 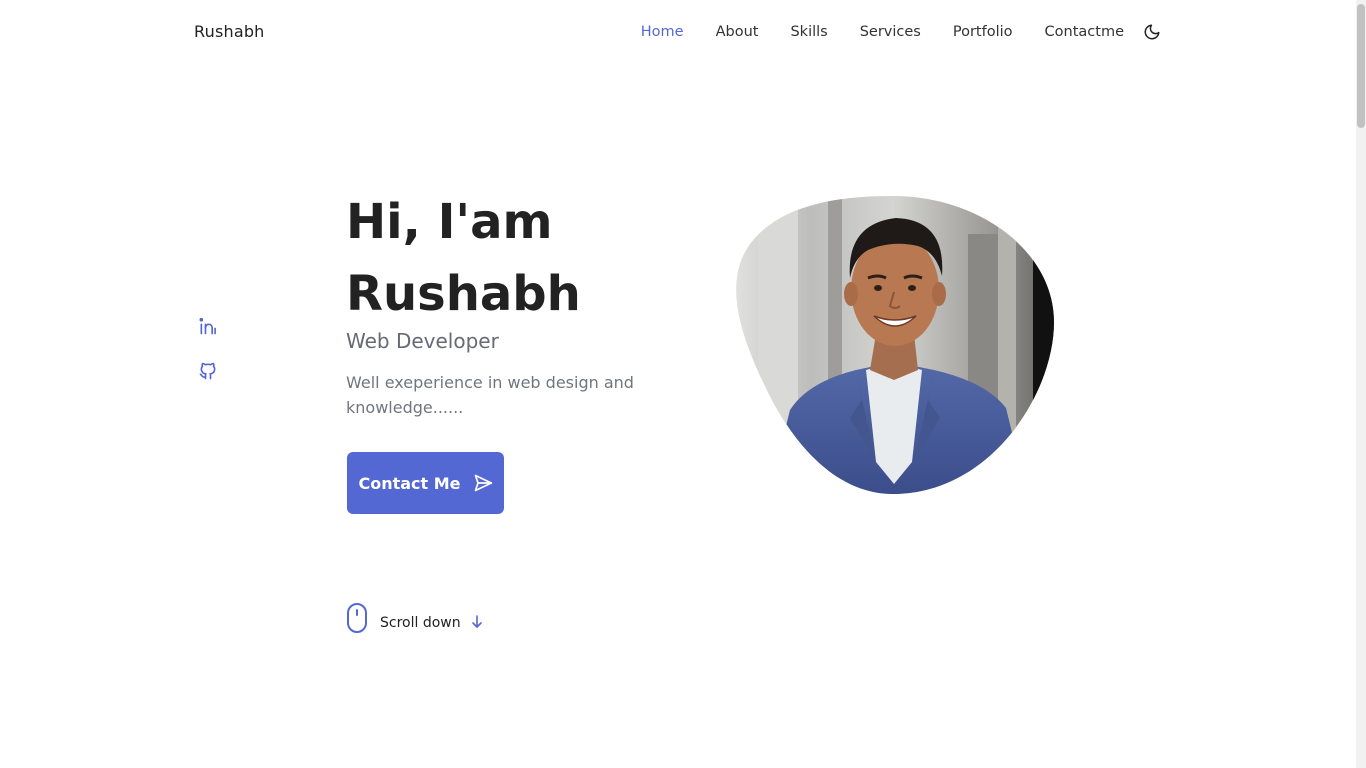 I want to click on logo: Rushabh, so click(x=229, y=31).